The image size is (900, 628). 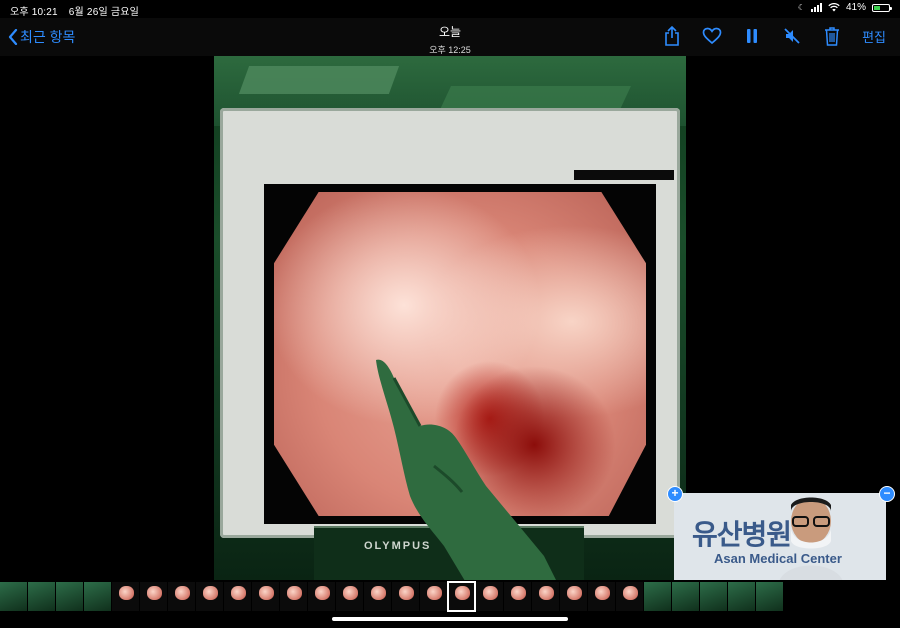 I want to click on battery-icon, so click(x=882, y=7).